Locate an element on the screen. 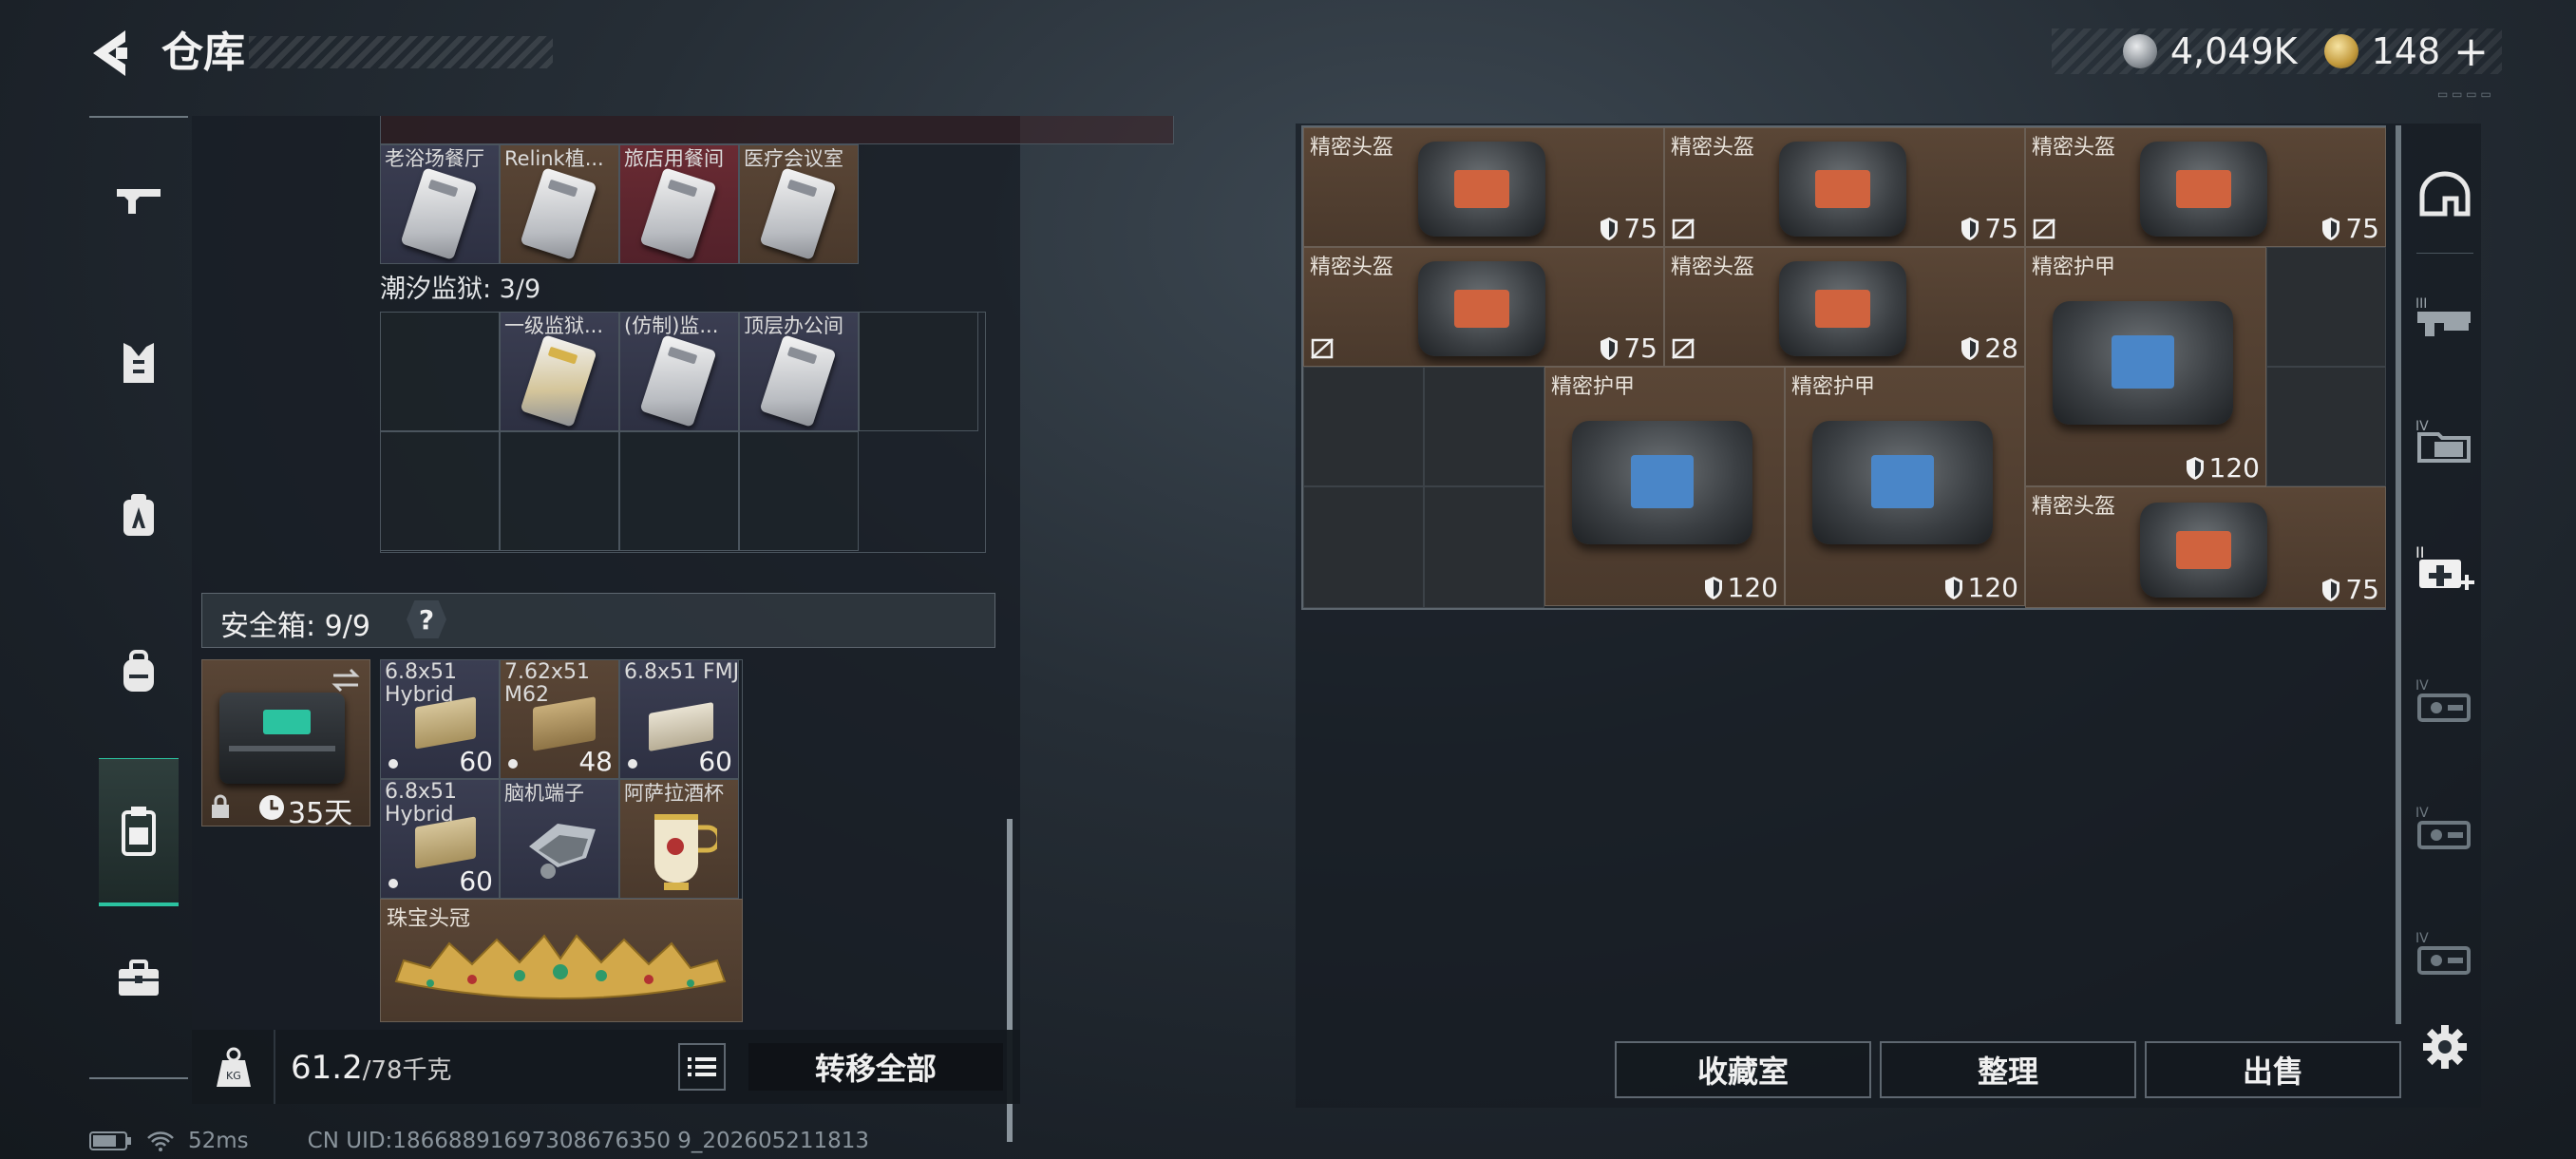 The height and width of the screenshot is (1159, 2576). durability-value: 120 is located at coordinates (2234, 468).